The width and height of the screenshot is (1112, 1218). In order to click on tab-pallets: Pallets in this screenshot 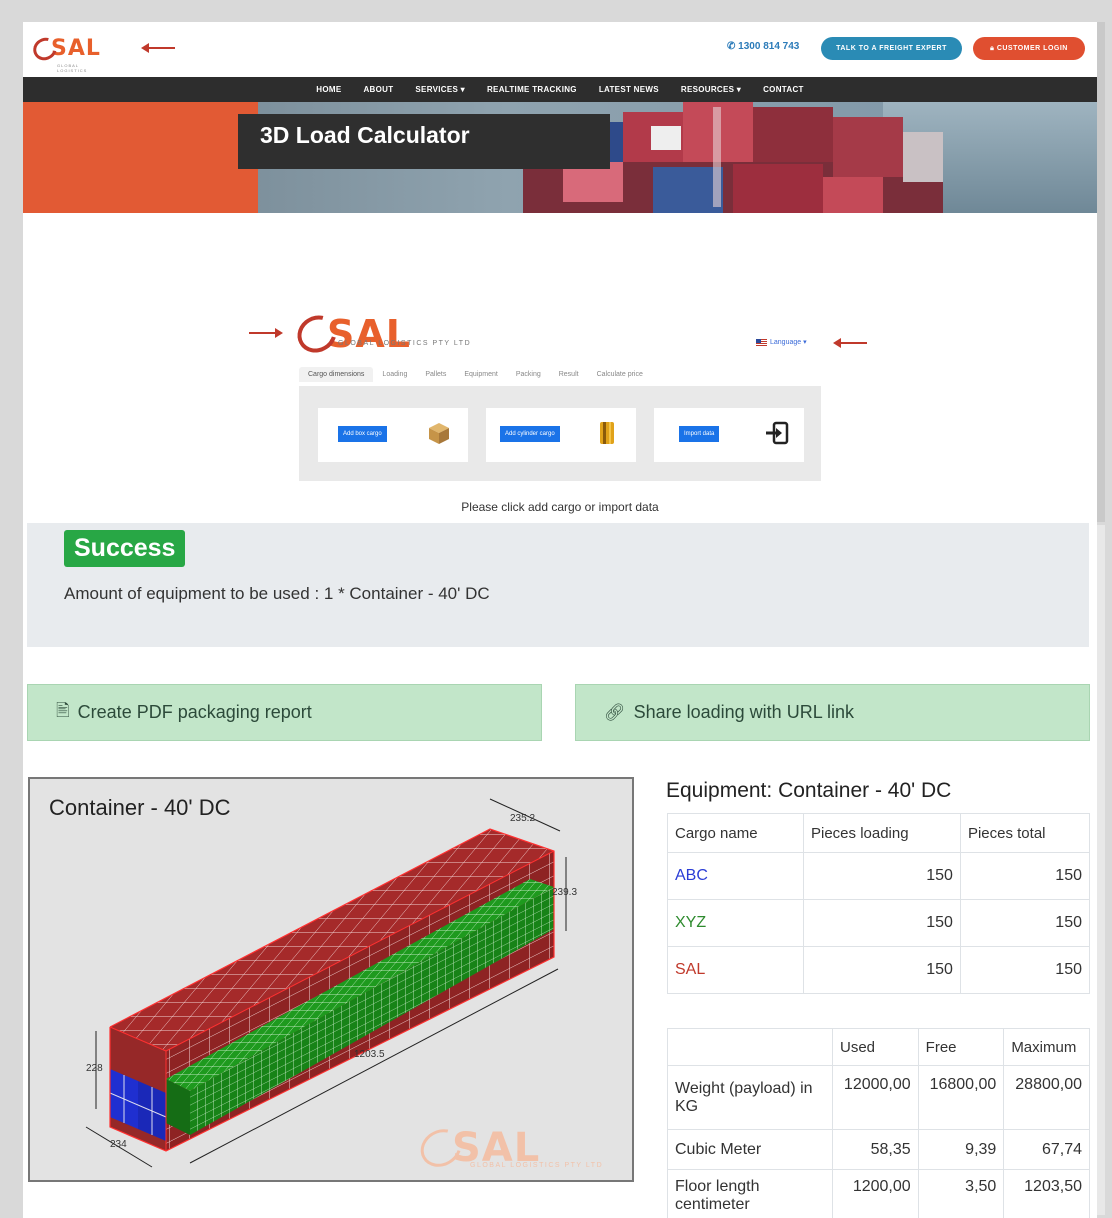, I will do `click(435, 374)`.